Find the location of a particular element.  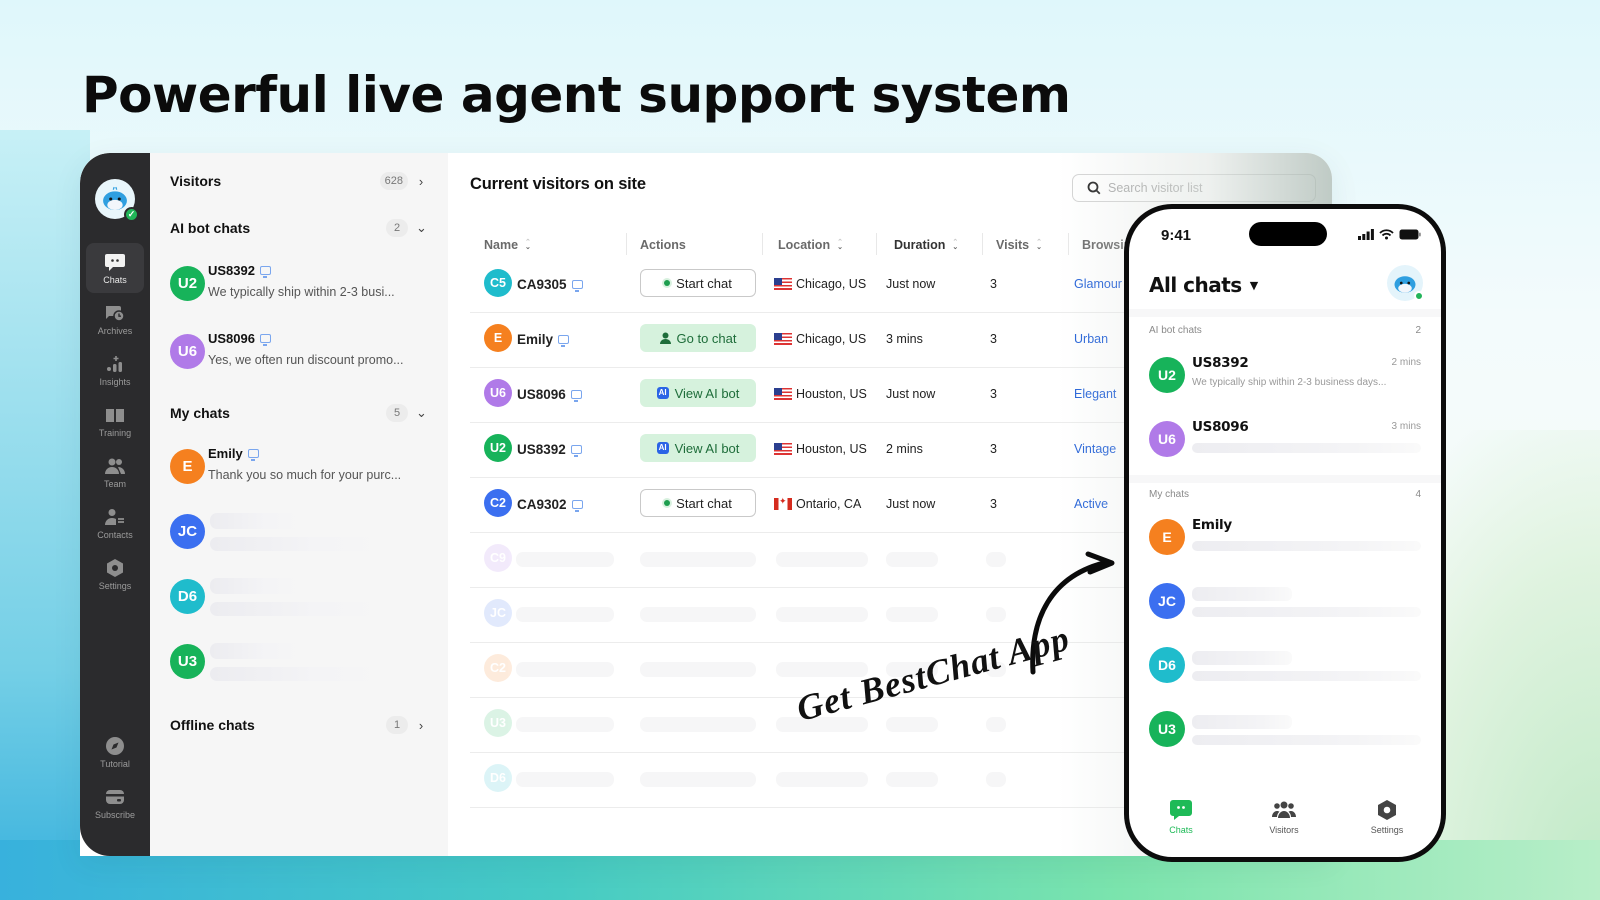

column-header-name: Name ⌃ ⌄ is located at coordinates (507, 245).